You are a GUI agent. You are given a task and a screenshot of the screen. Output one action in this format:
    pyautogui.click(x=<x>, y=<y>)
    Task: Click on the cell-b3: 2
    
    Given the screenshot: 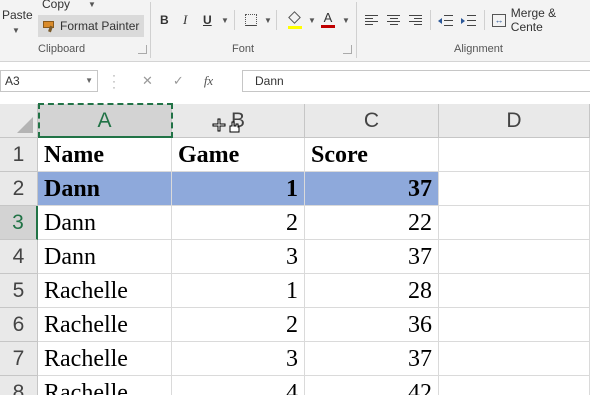 What is the action you would take?
    pyautogui.click(x=238, y=223)
    